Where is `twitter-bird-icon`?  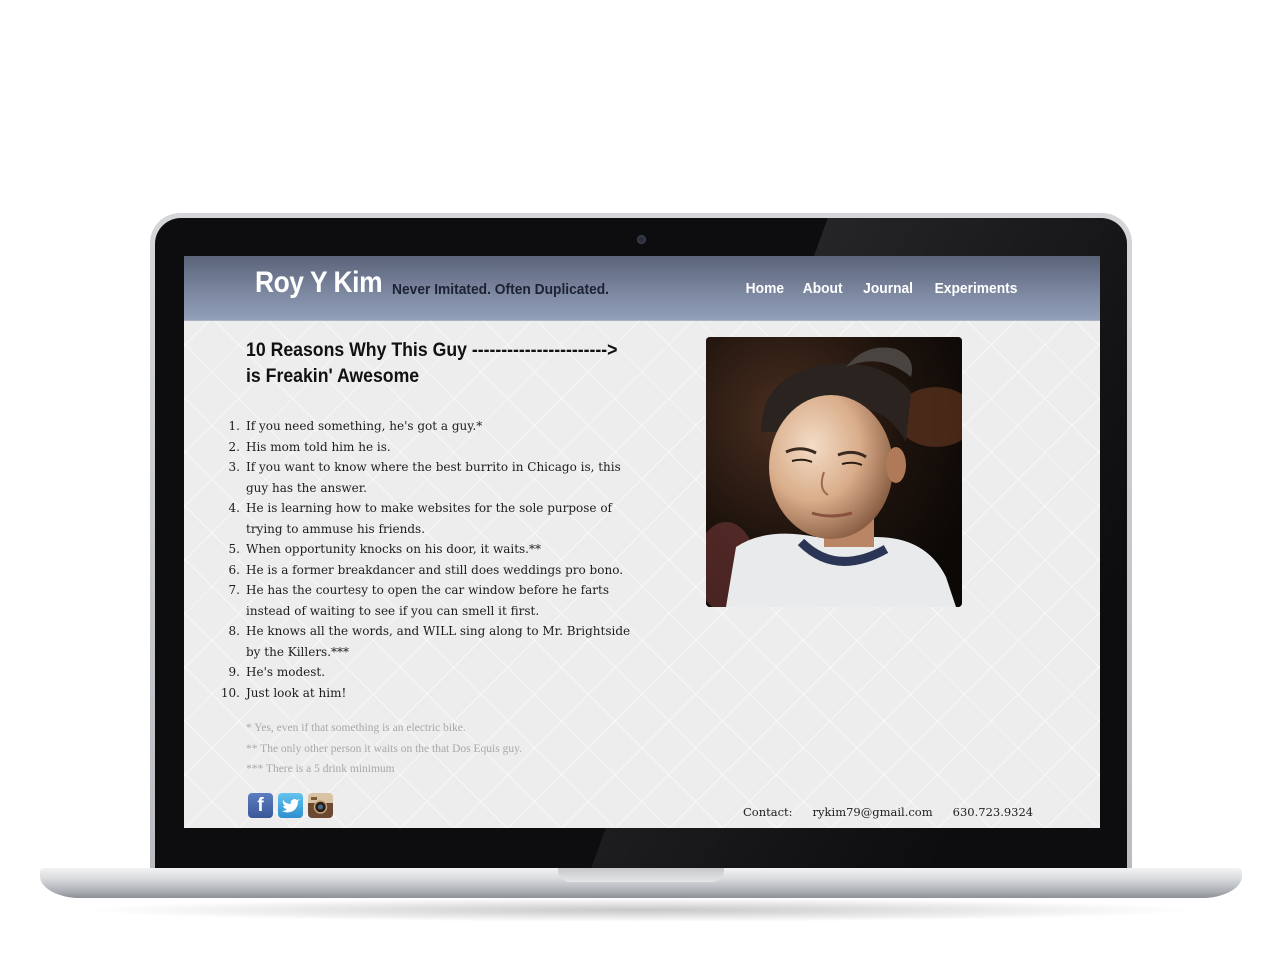 twitter-bird-icon is located at coordinates (290, 805).